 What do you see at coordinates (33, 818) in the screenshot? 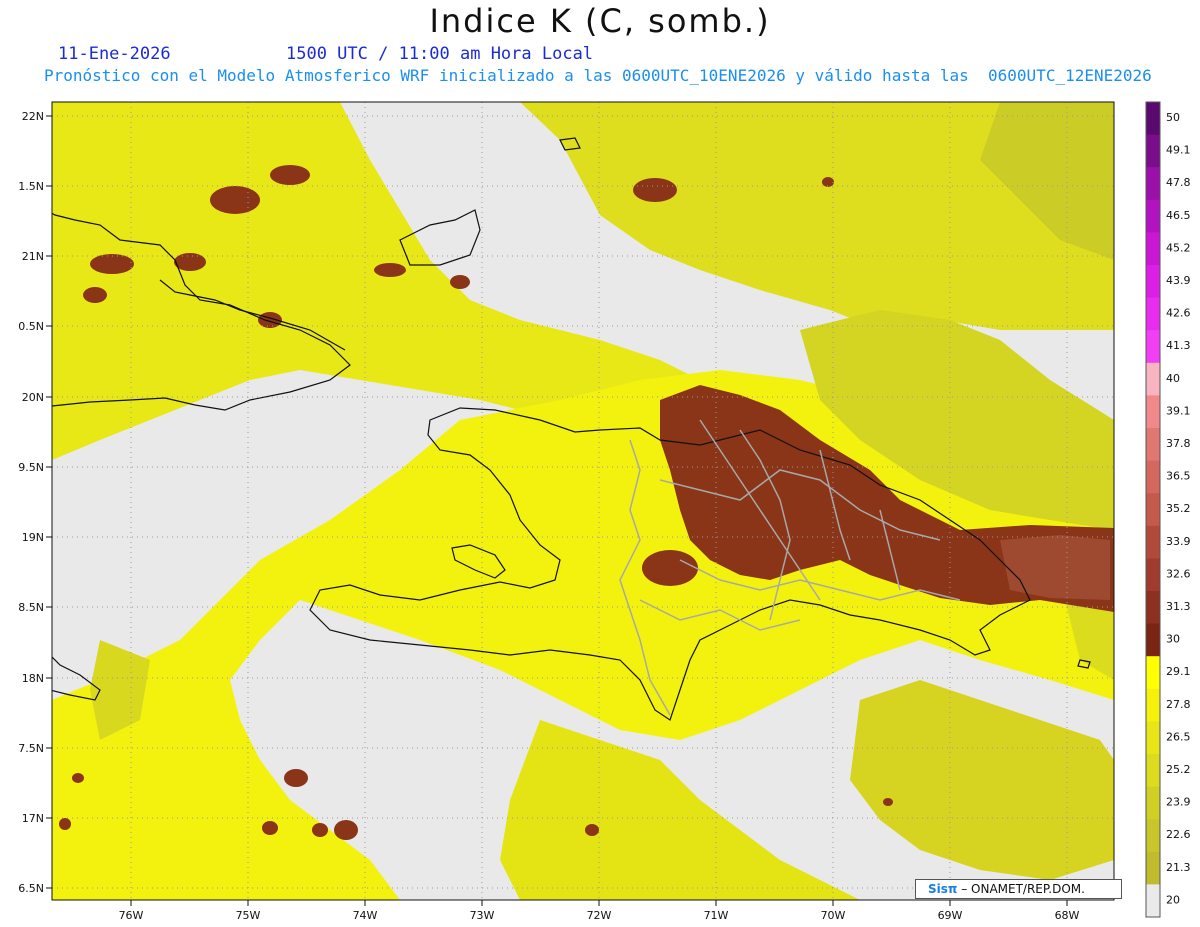
I see `lat-label: 17N` at bounding box center [33, 818].